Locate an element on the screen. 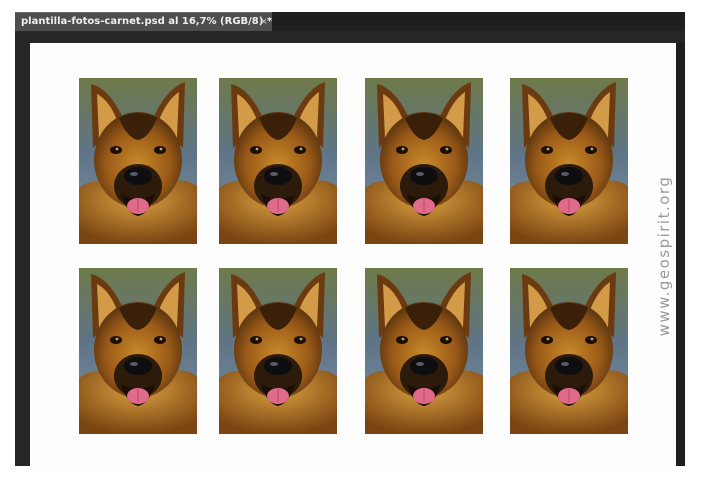 The width and height of the screenshot is (707, 495). photo-r2-c4 is located at coordinates (569, 351).